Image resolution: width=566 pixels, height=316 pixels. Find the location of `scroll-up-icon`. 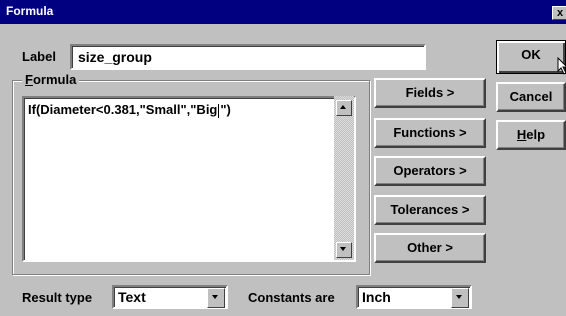

scroll-up-icon is located at coordinates (343, 107).